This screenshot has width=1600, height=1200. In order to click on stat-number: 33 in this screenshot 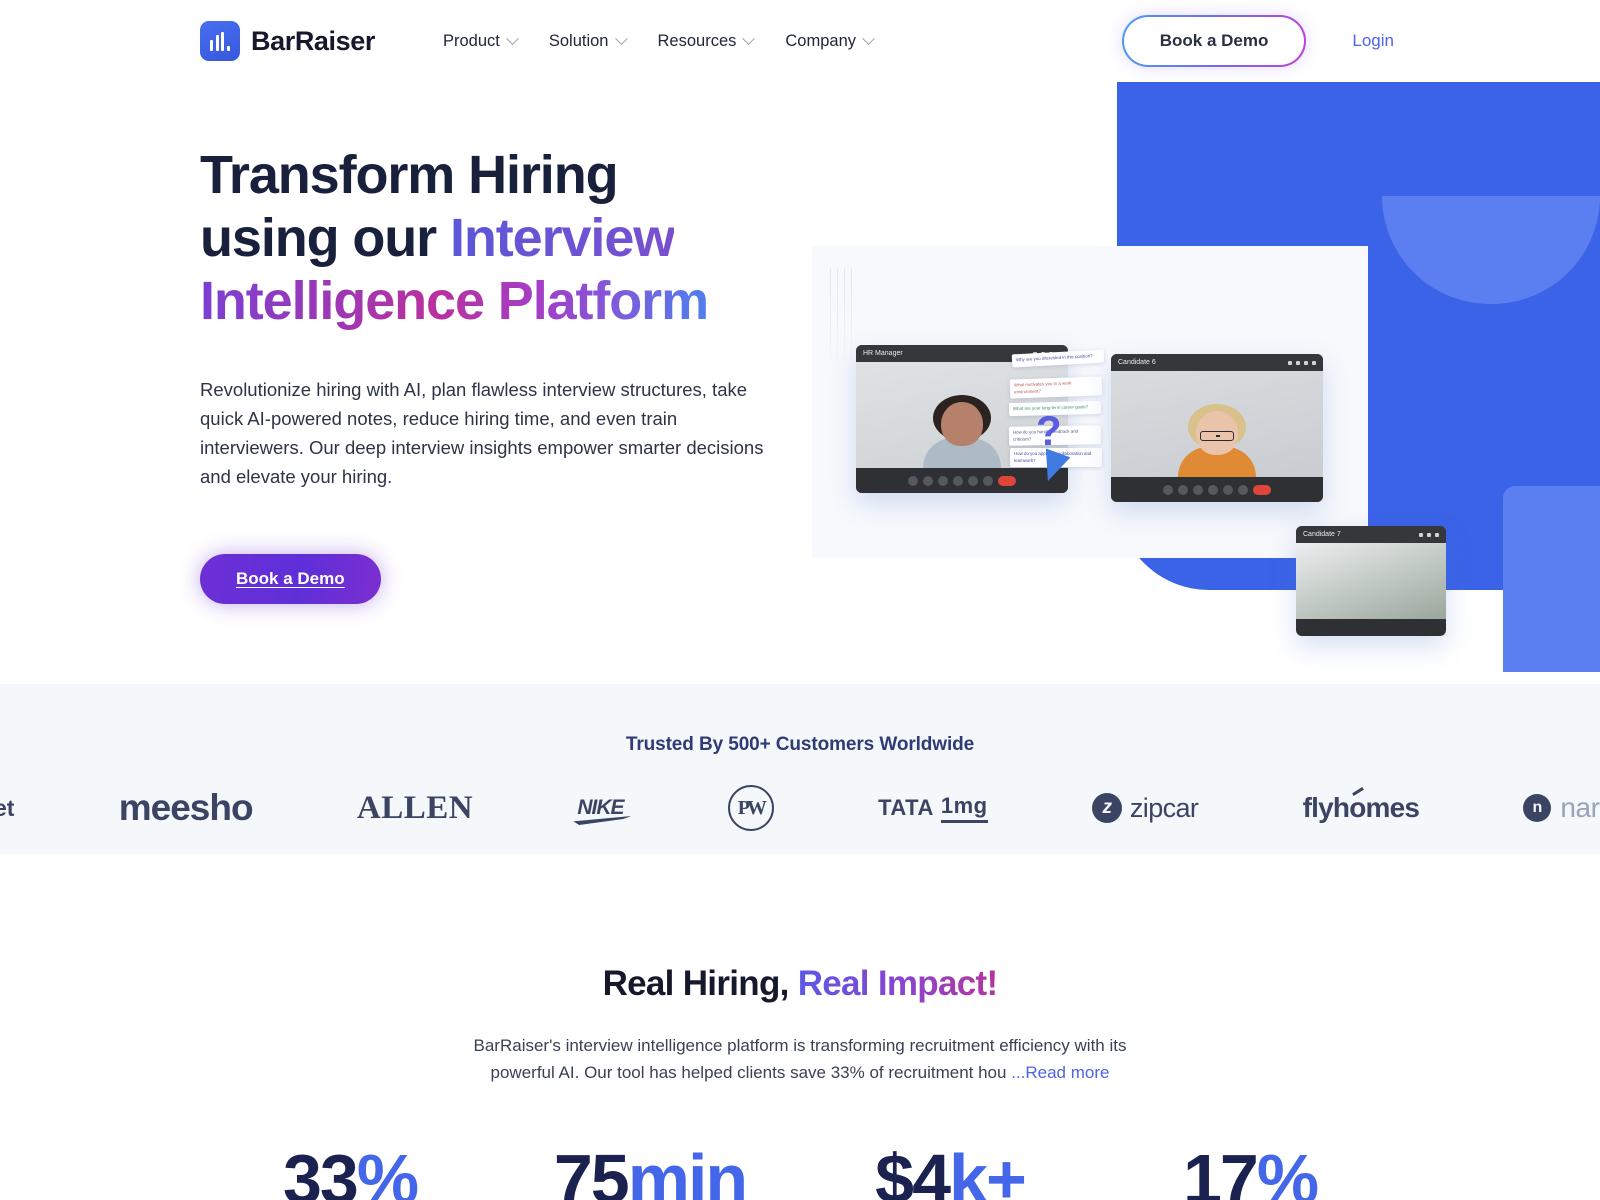, I will do `click(320, 1170)`.